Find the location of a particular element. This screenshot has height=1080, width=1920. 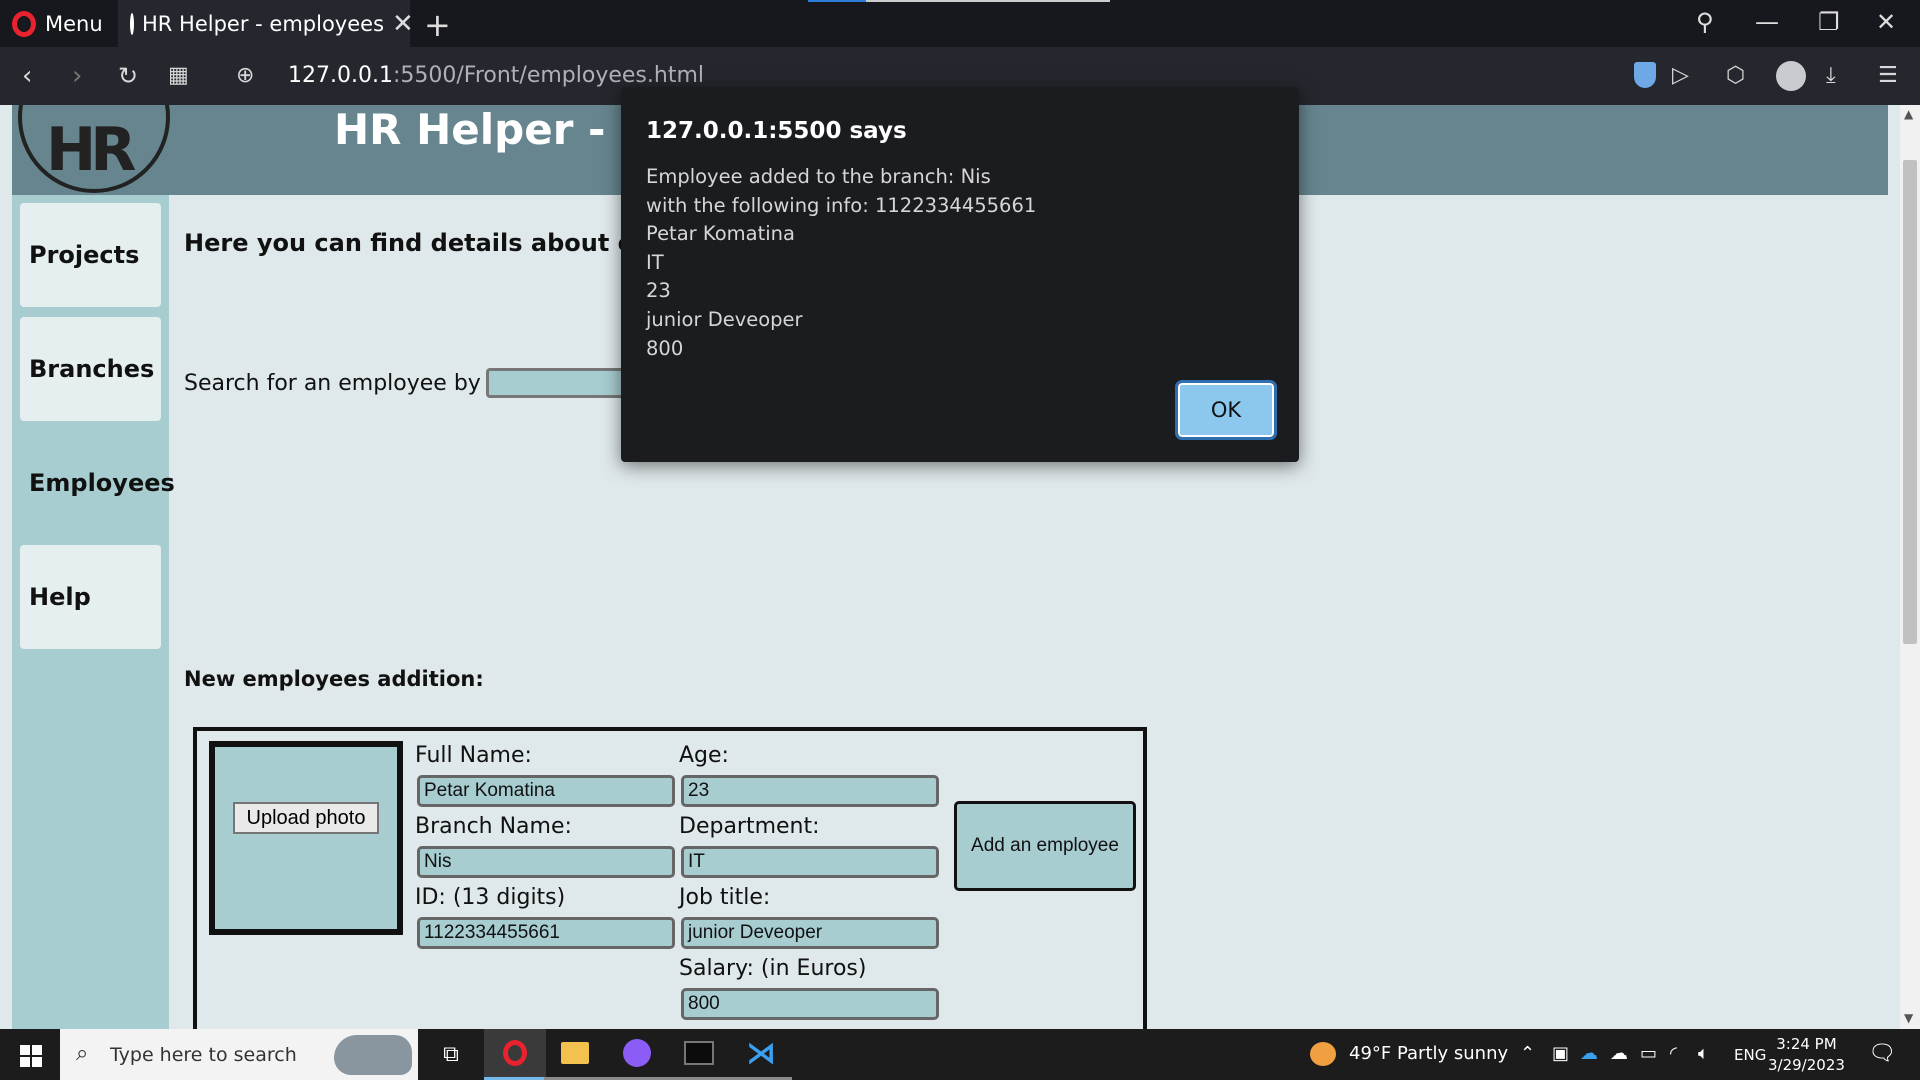

url-host: 127.0.0.1 is located at coordinates (340, 75).